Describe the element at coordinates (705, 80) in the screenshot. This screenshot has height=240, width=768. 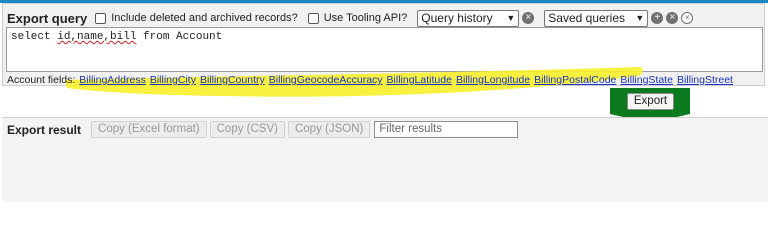
I see `field-link: BillingStreet` at that location.